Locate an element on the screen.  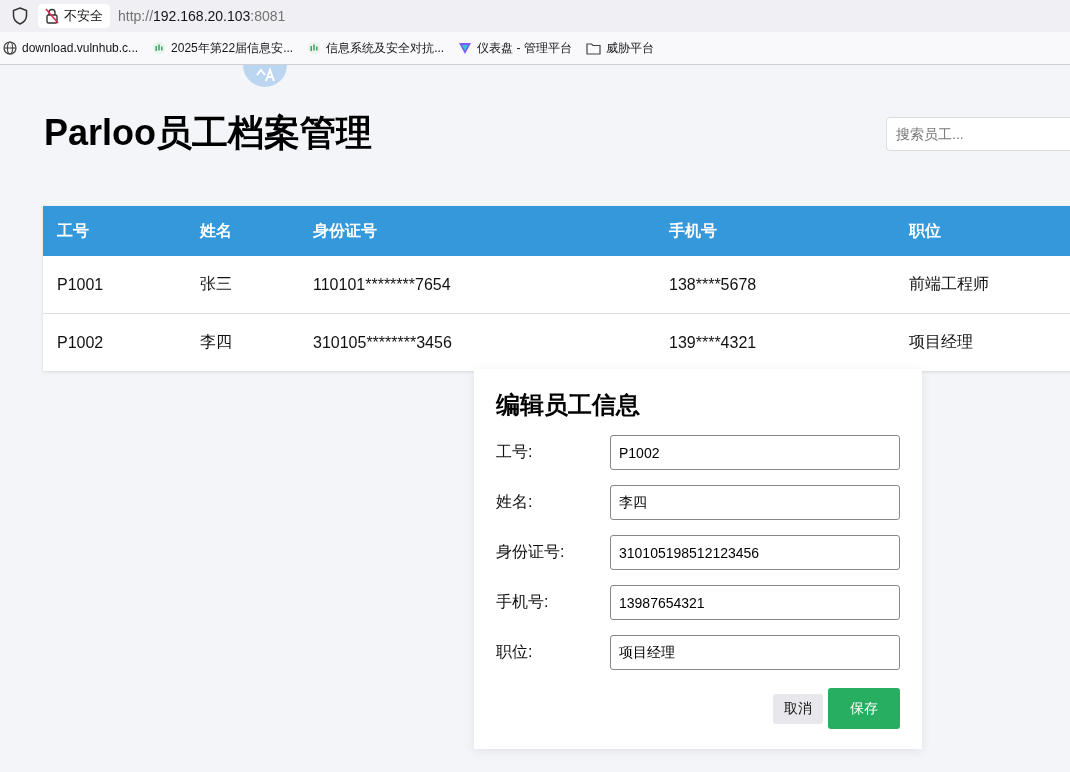
address-field: http://192.168.20.103:8081 is located at coordinates (202, 16).